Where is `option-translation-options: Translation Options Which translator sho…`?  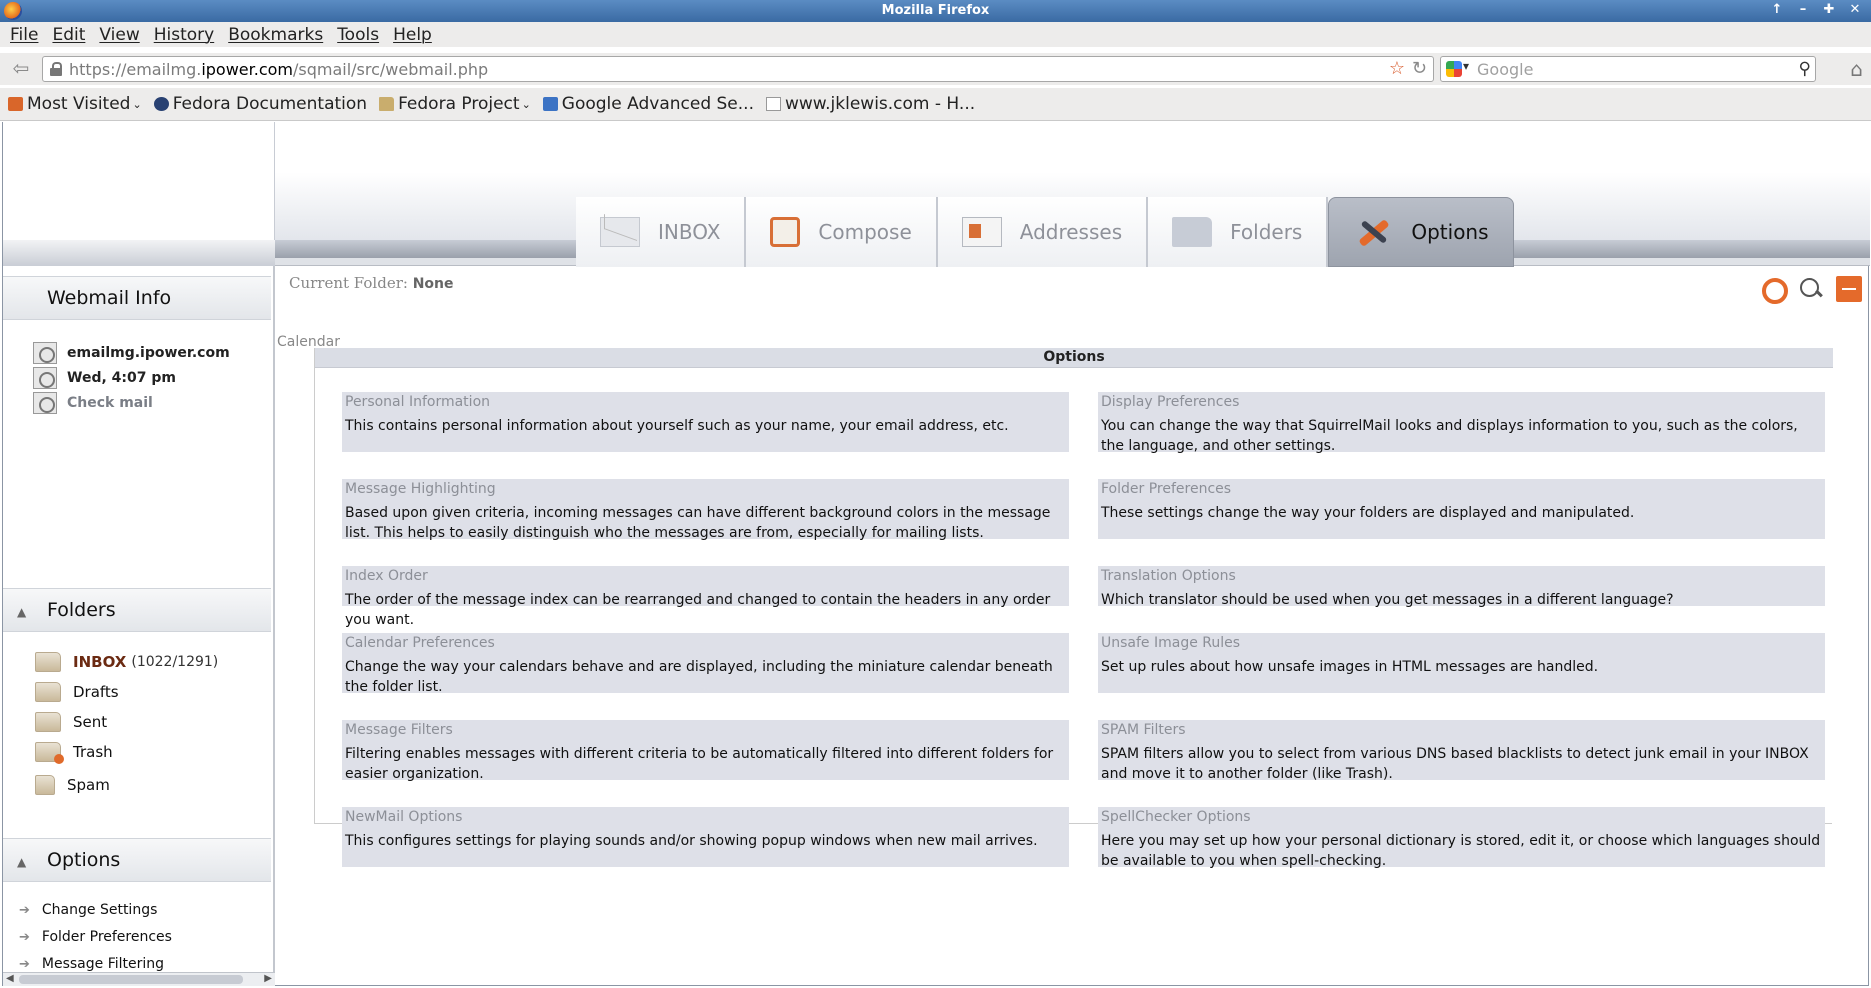 option-translation-options: Translation Options Which translator sho… is located at coordinates (1461, 587).